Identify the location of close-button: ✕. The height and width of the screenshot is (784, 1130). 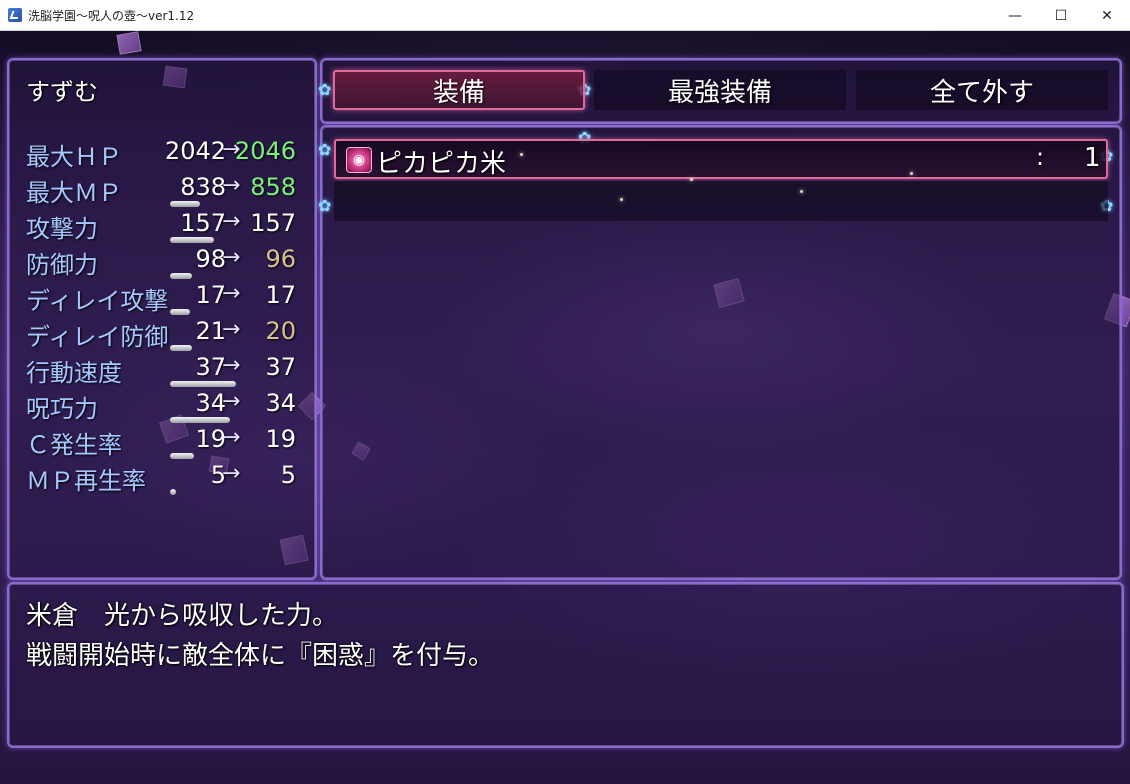
(1107, 15).